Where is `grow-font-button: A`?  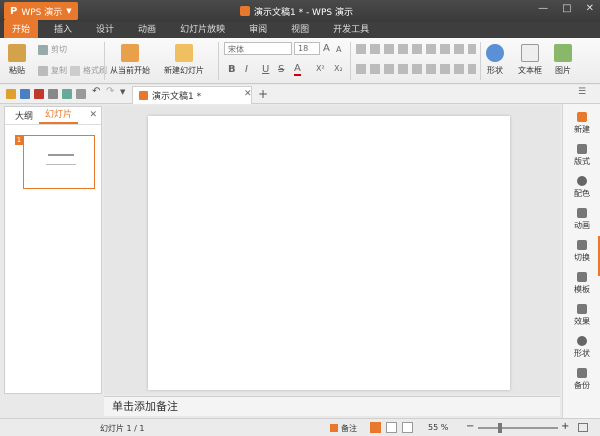 grow-font-button: A is located at coordinates (326, 48).